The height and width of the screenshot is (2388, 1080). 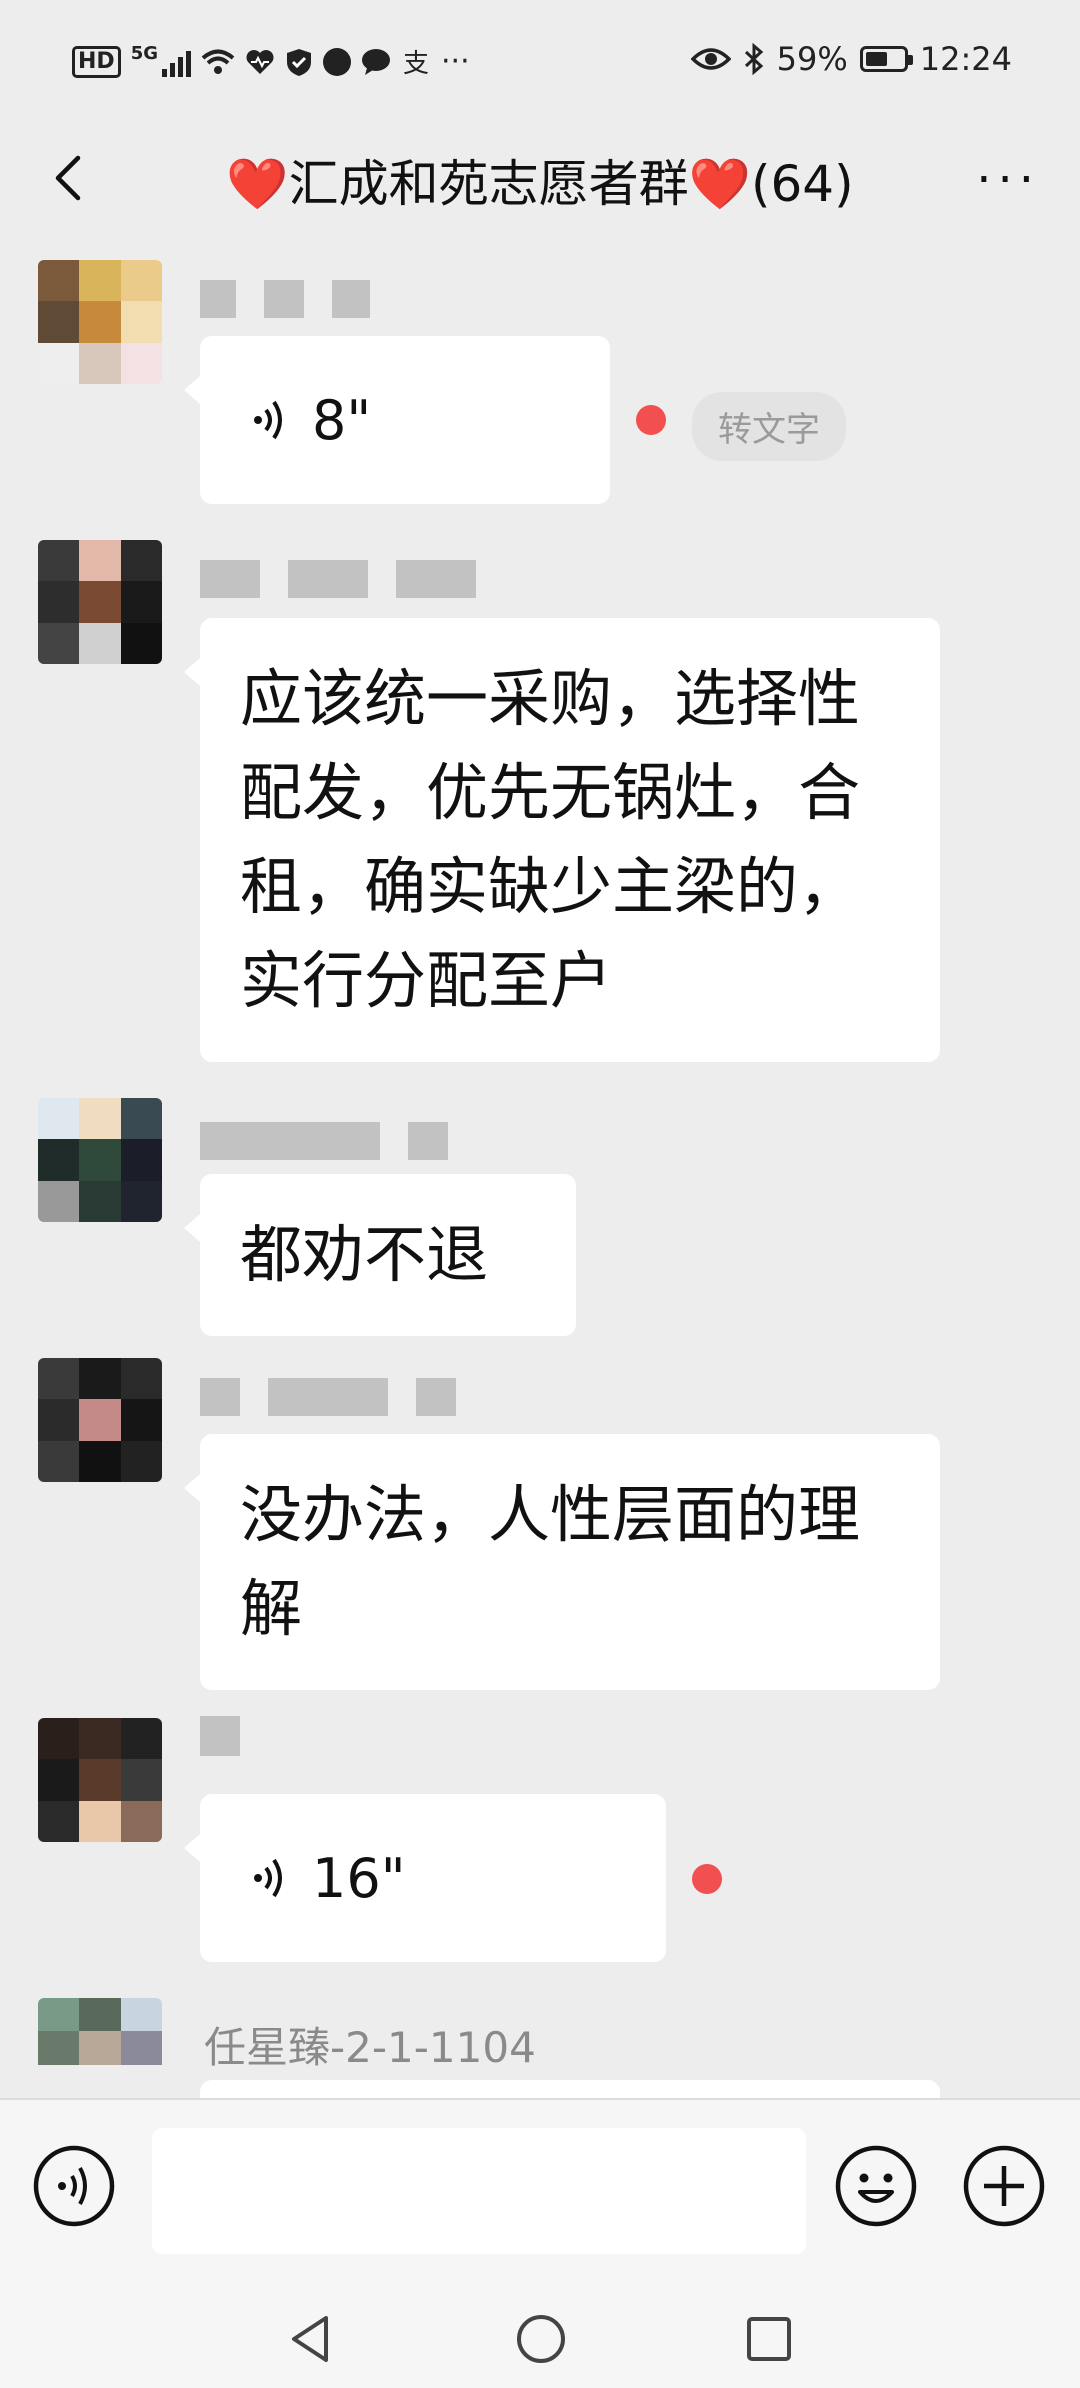 I want to click on emoji-icon, so click(x=876, y=2186).